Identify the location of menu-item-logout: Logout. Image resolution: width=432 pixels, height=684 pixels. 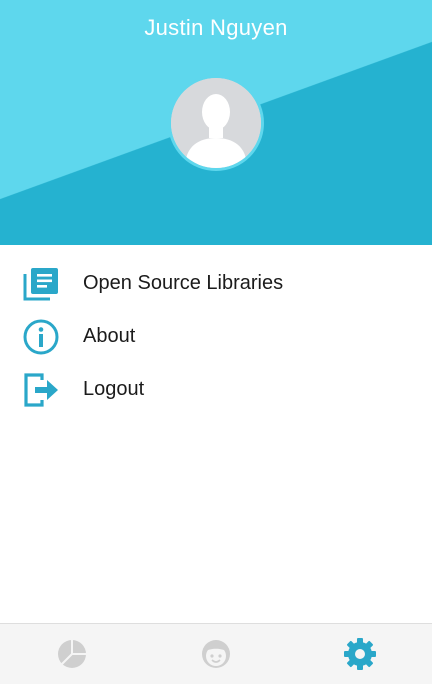
(216, 389).